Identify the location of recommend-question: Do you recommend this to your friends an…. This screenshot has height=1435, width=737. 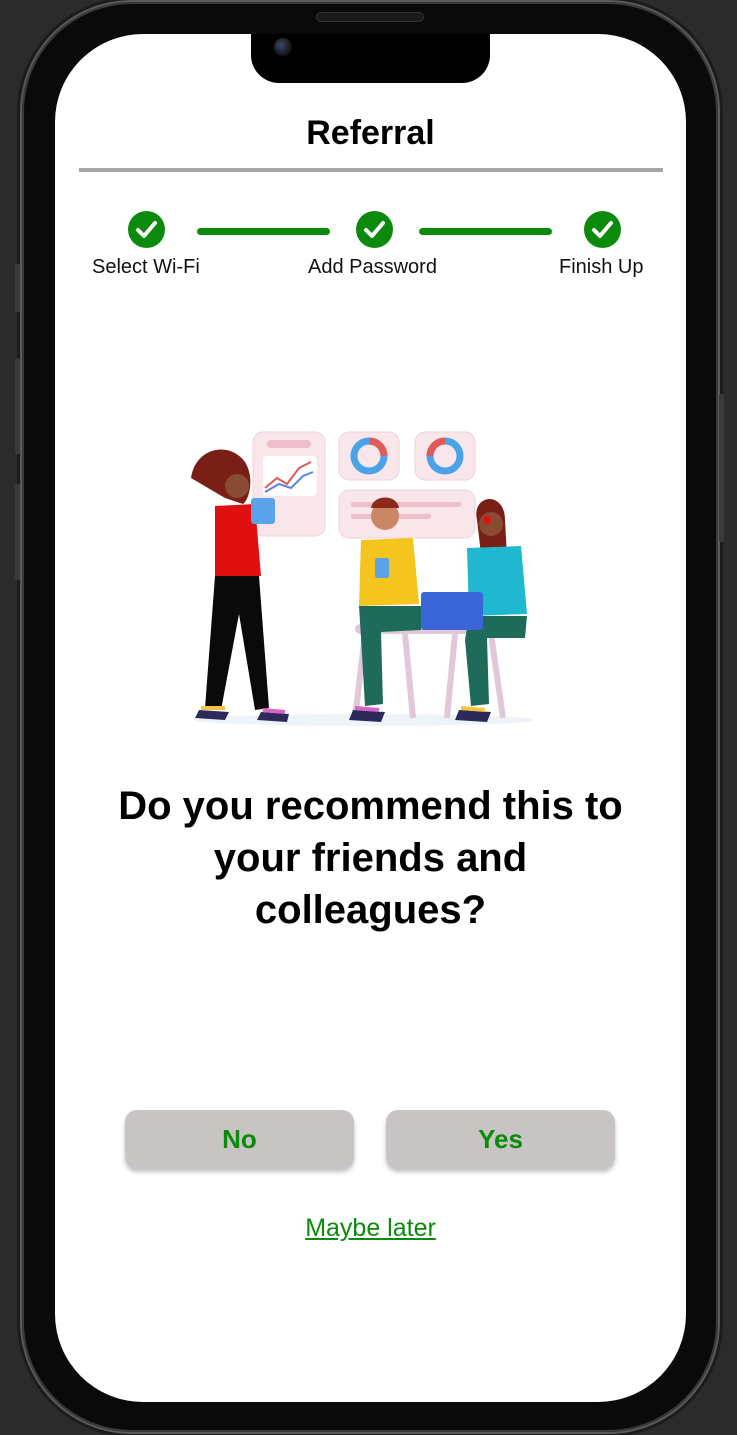
(370, 858).